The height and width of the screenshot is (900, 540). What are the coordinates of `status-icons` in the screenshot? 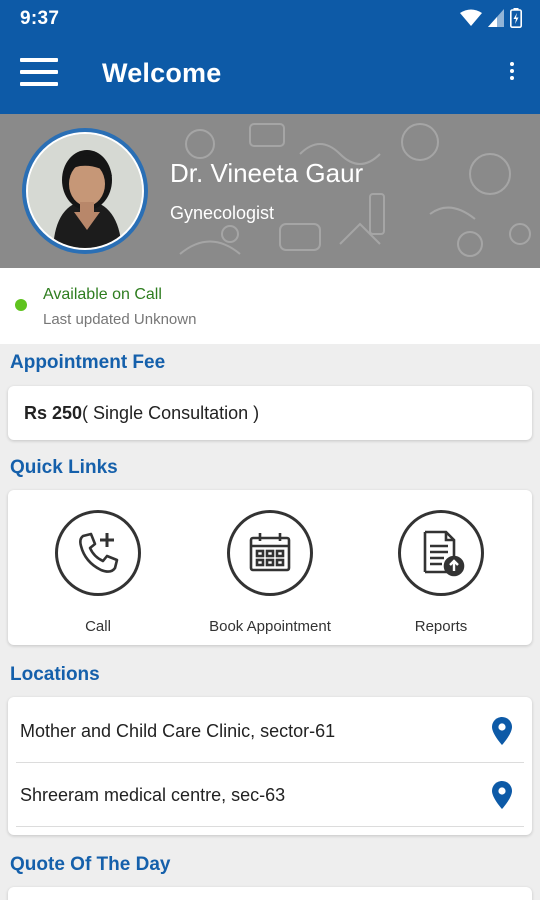 It's located at (491, 18).